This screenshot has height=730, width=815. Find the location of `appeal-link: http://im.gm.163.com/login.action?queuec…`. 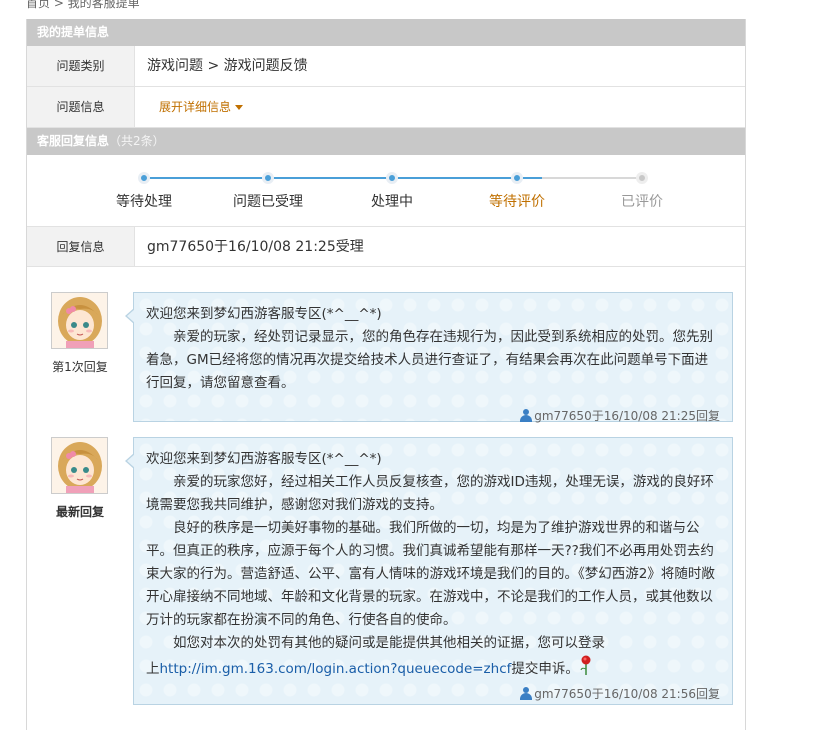

appeal-link: http://im.gm.163.com/login.action?queuec… is located at coordinates (336, 669).